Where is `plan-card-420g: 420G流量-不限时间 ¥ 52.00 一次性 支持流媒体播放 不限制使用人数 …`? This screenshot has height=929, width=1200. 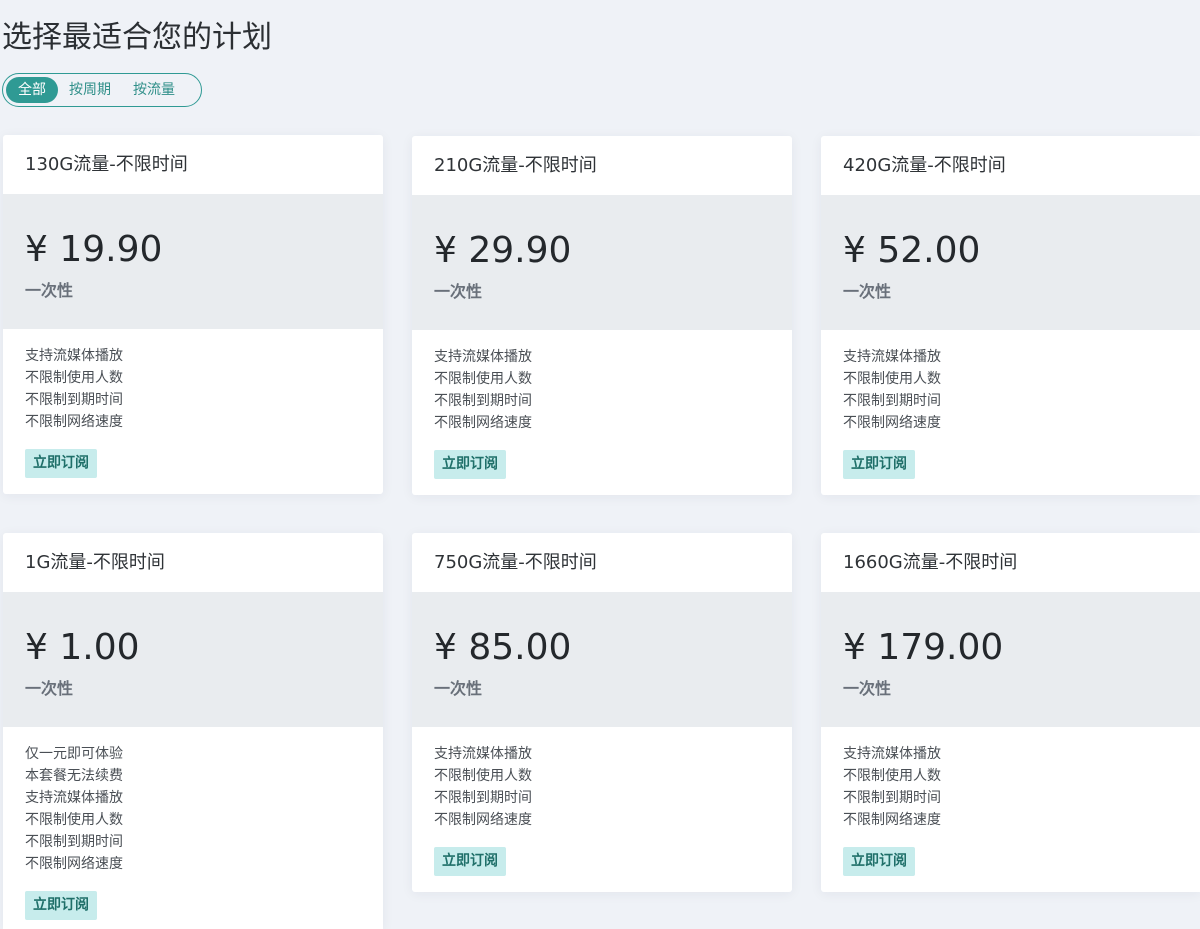 plan-card-420g: 420G流量-不限时间 ¥ 52.00 一次性 支持流媒体播放 不限制使用人数 … is located at coordinates (1010, 315).